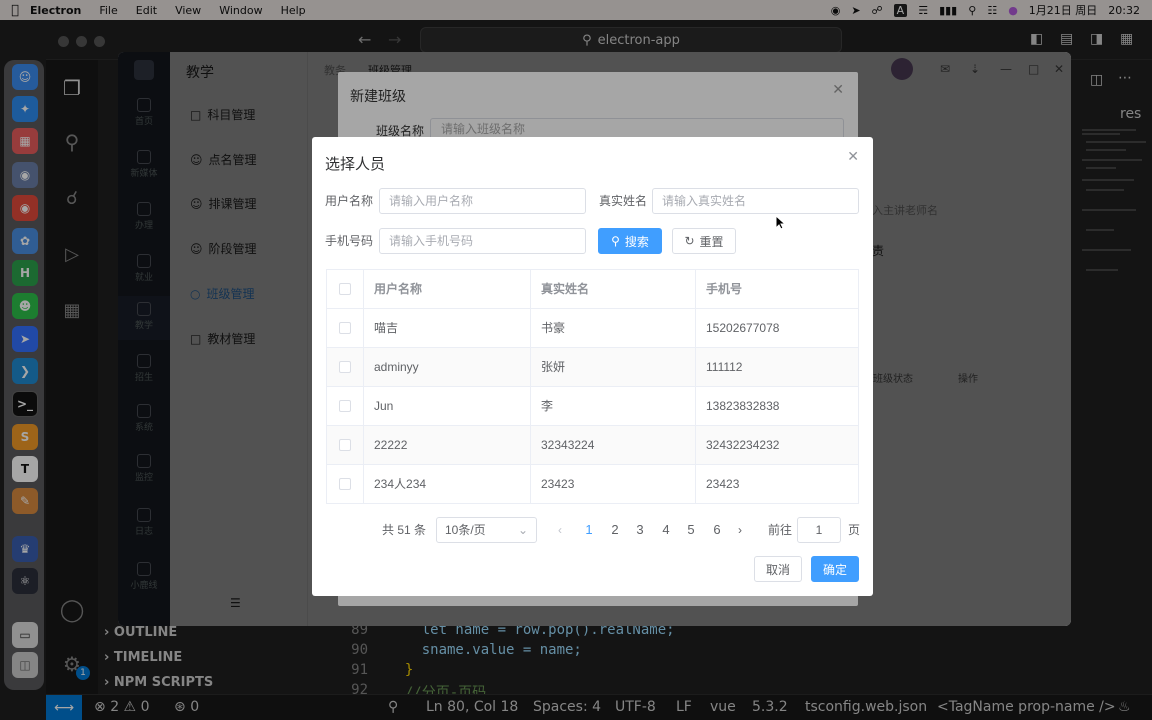  Describe the element at coordinates (447, 445) in the screenshot. I see `cell-username: 22222` at that location.